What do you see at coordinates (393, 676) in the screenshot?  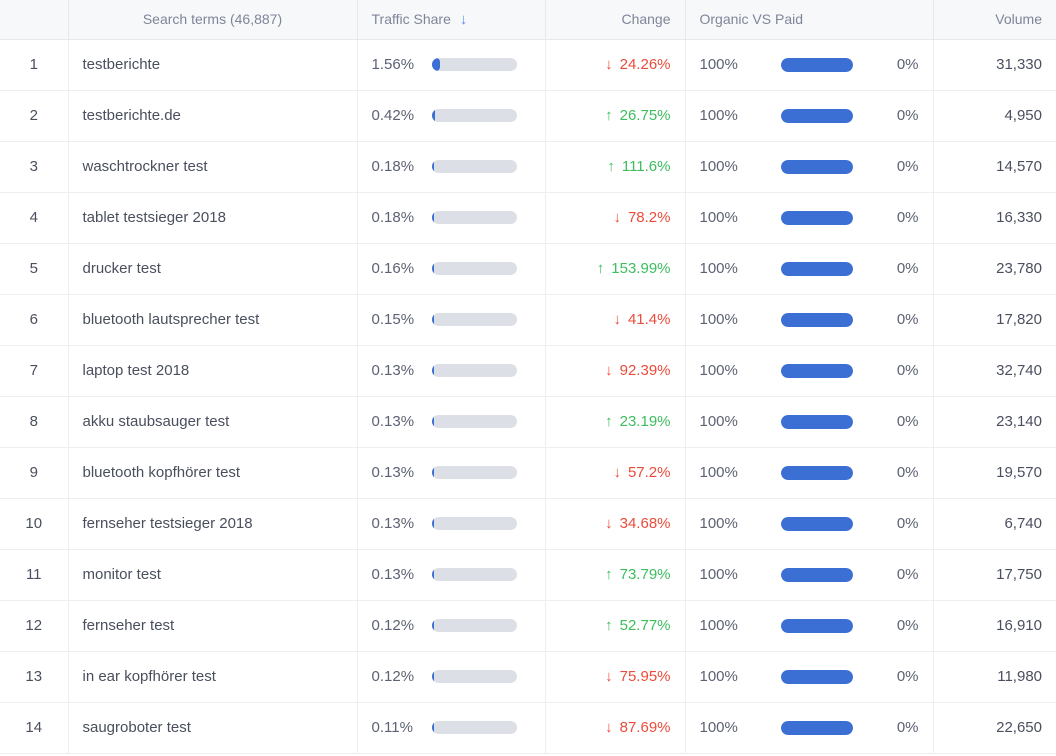 I see `traffic-share-value: 0.12%` at bounding box center [393, 676].